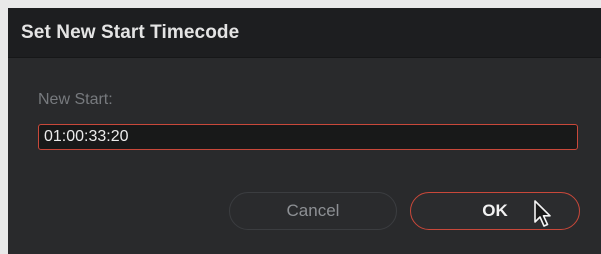  What do you see at coordinates (130, 32) in the screenshot?
I see `dialog-title: Set New Start Timecode` at bounding box center [130, 32].